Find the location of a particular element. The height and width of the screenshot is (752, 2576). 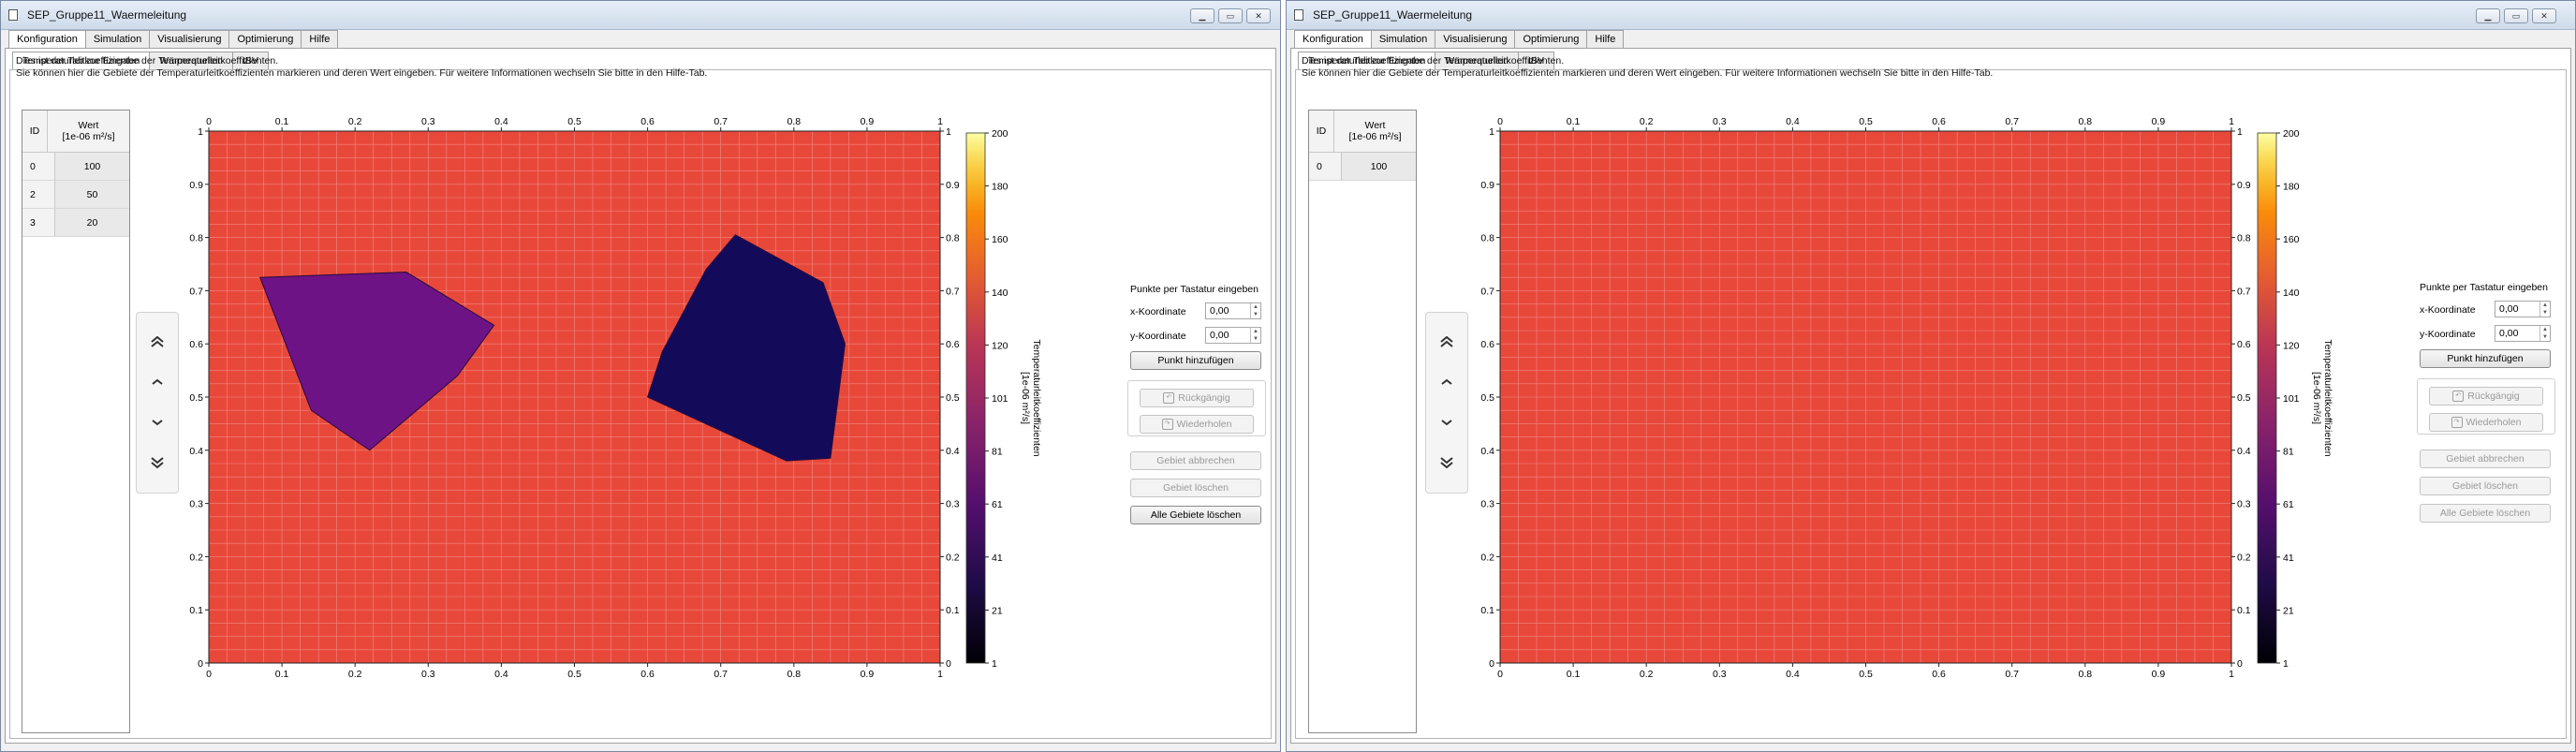

y-tick-label-left: 0.7 is located at coordinates (1487, 291).